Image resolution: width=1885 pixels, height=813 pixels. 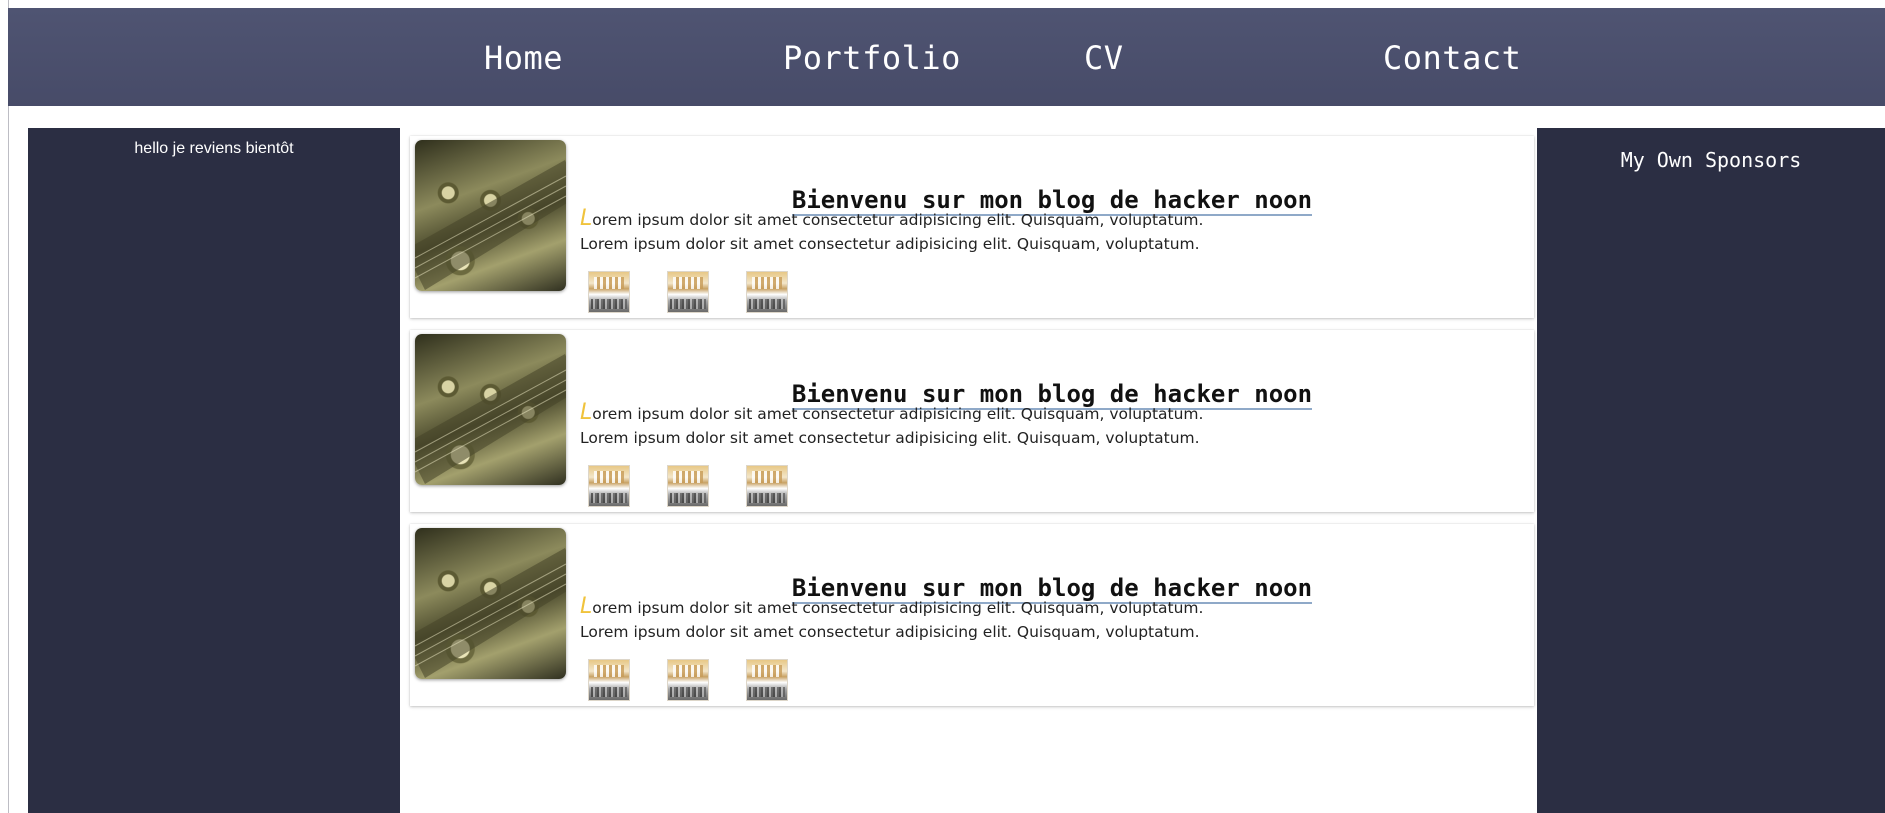 What do you see at coordinates (214, 148) in the screenshot?
I see `sidebar-note: hello je reviens bientôt` at bounding box center [214, 148].